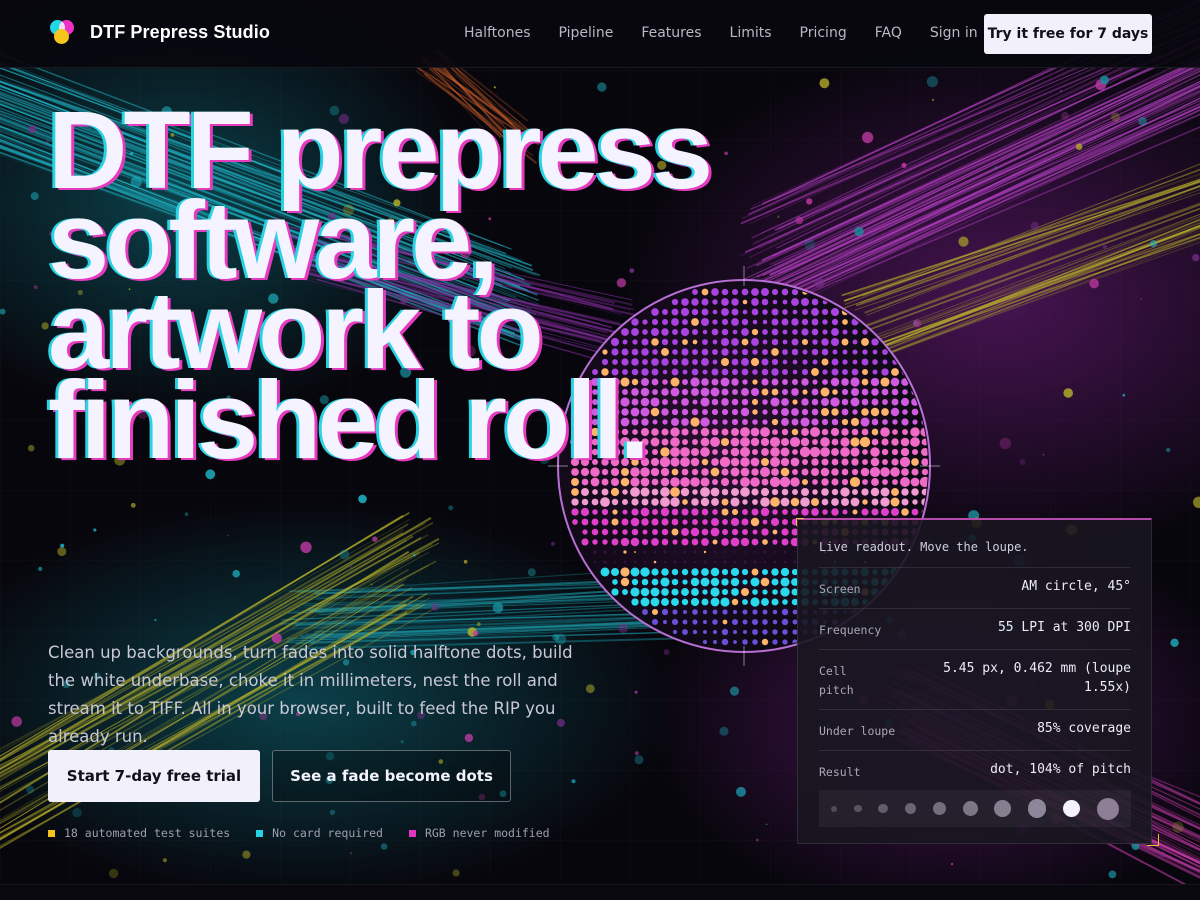  What do you see at coordinates (497, 33) in the screenshot?
I see `nav-link-halftones: Halftones` at bounding box center [497, 33].